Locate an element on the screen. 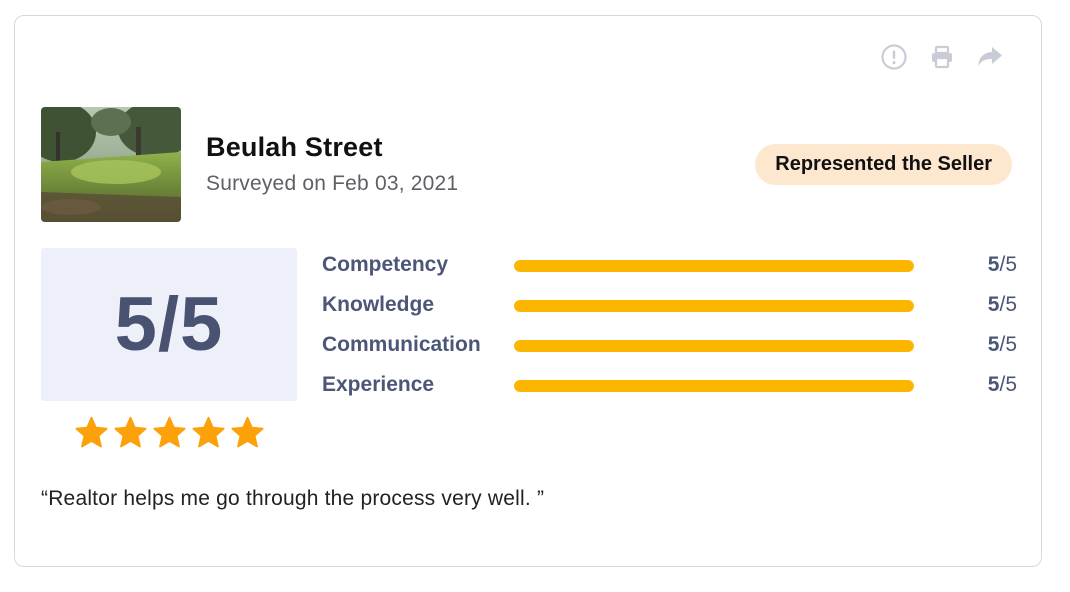 This screenshot has height=592, width=1070. rating-label: Communication is located at coordinates (401, 344).